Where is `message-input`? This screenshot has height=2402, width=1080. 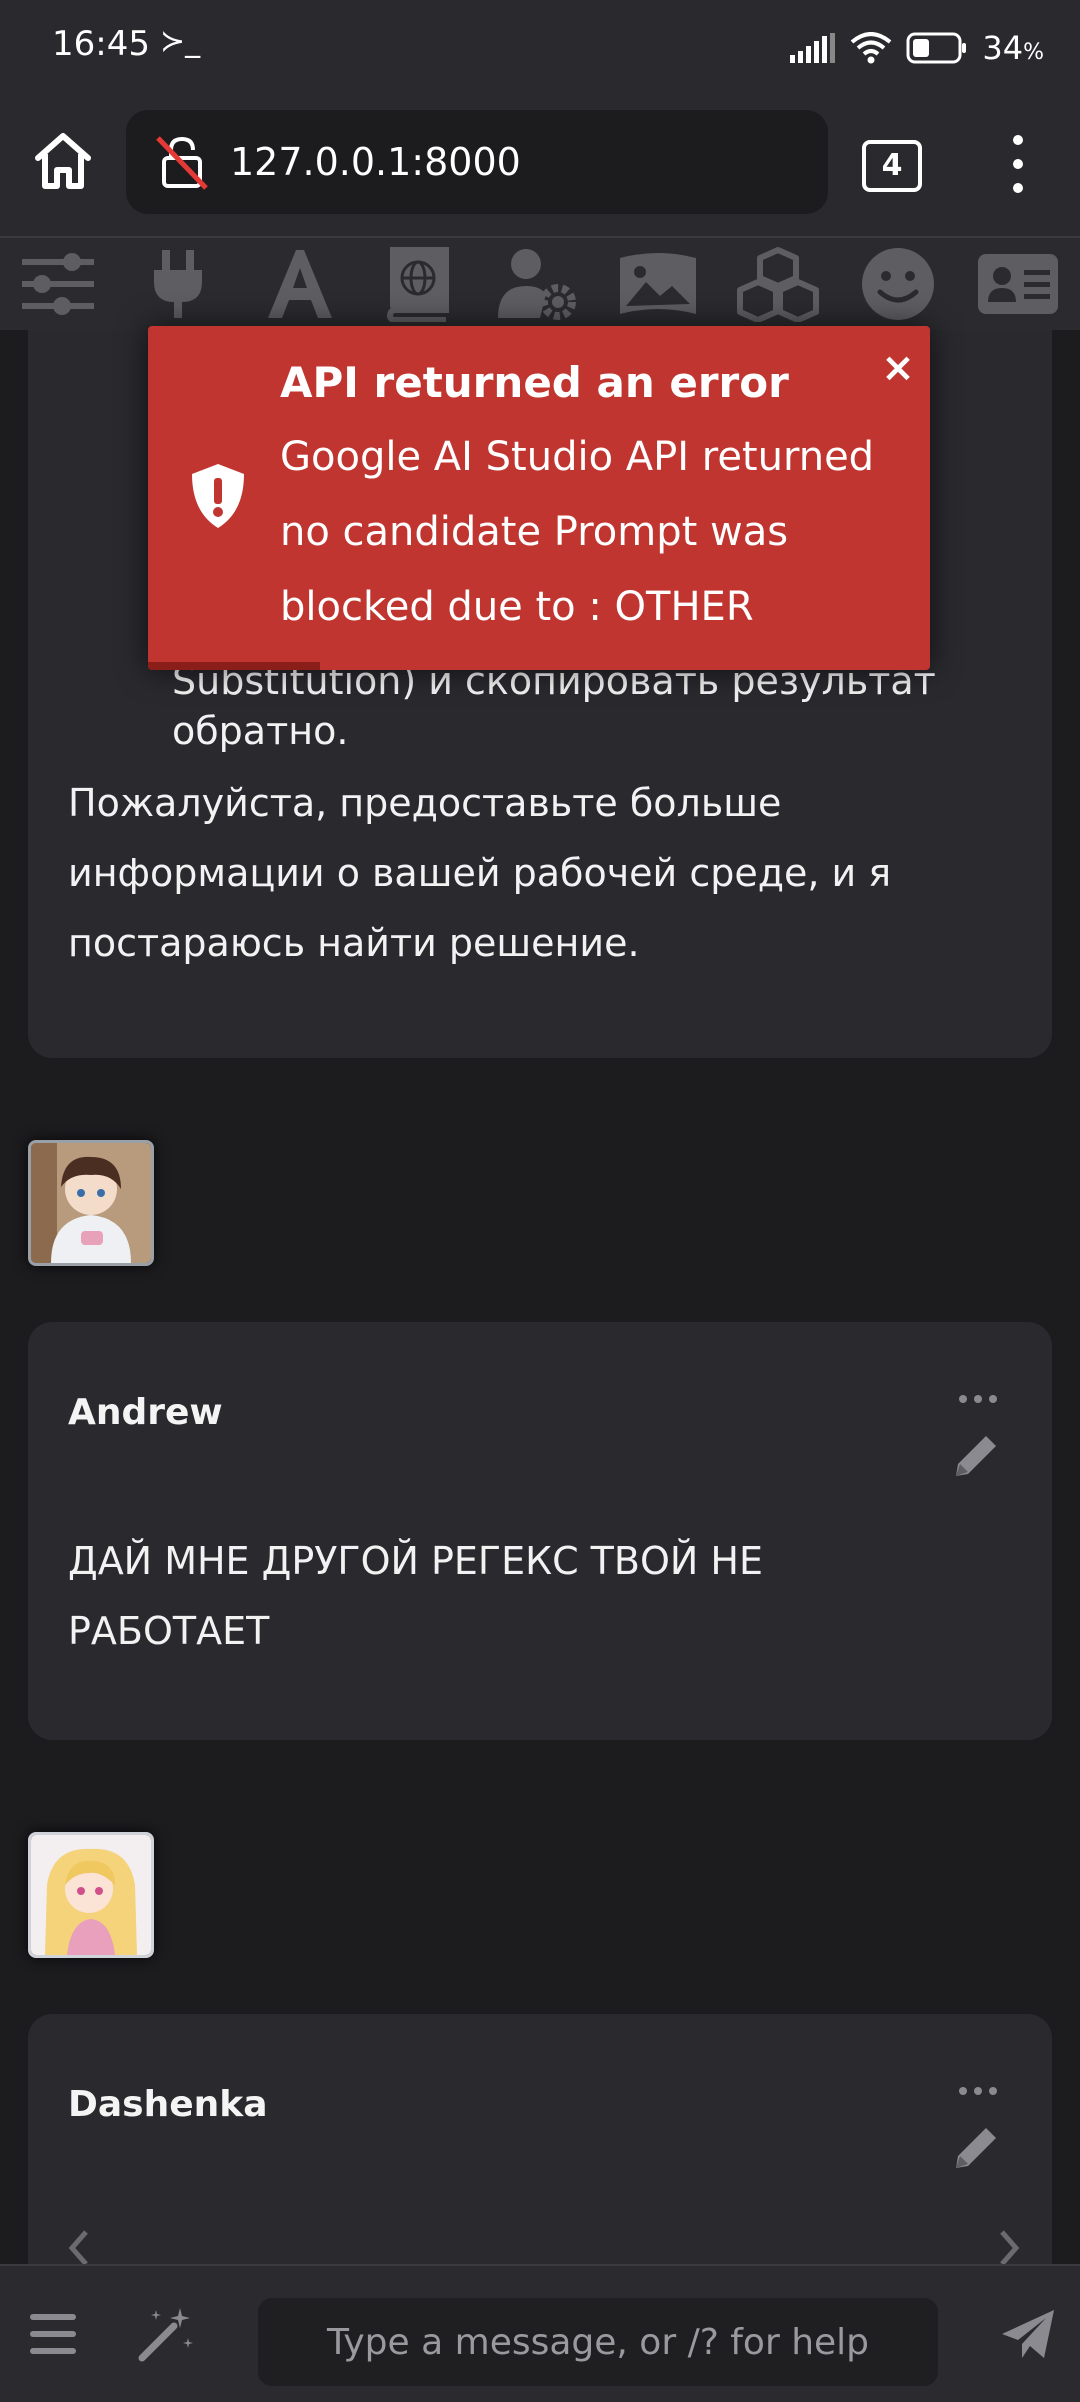
message-input is located at coordinates (598, 2342).